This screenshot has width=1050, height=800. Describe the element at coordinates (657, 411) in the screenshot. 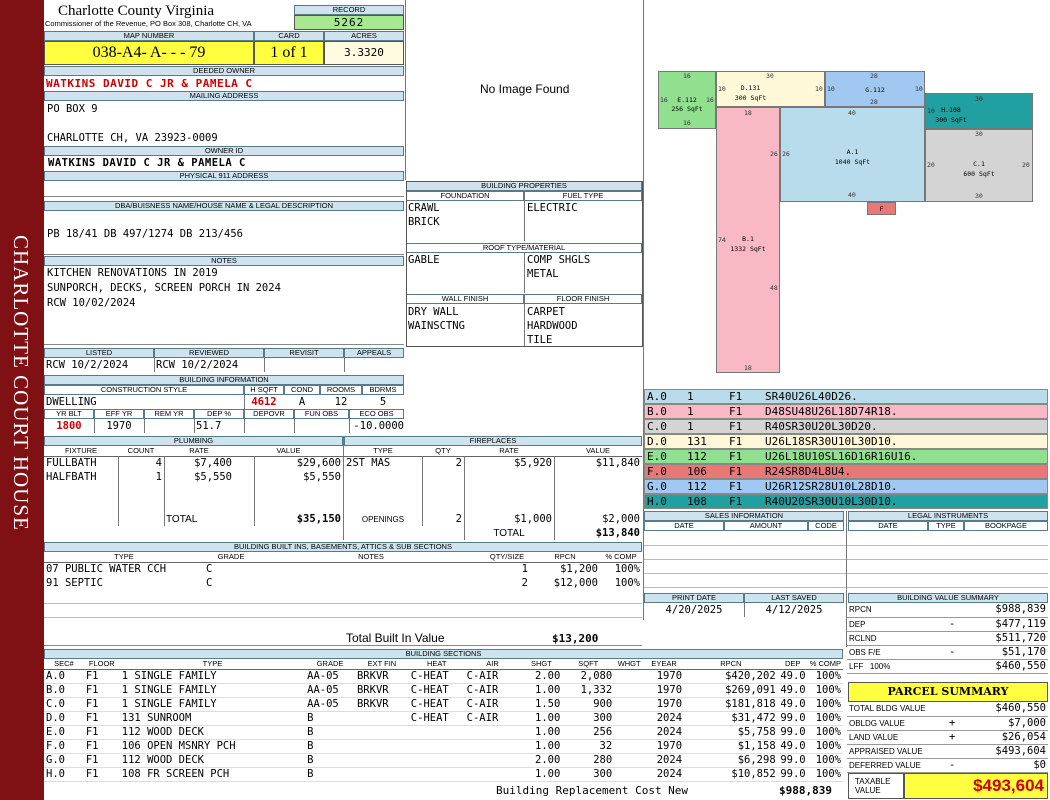

I see `segment-id: B.0` at that location.